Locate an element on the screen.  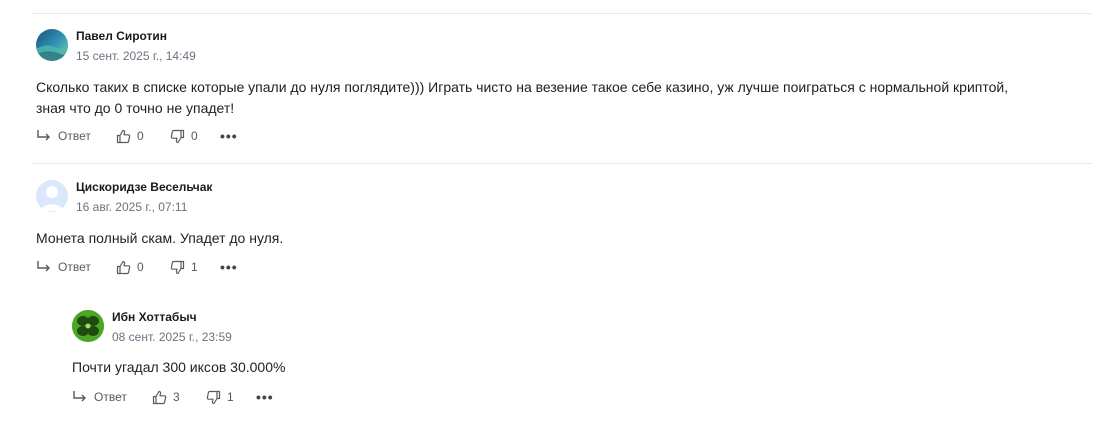
comment-actions: Ответ 0 0 ••• is located at coordinates (137, 136).